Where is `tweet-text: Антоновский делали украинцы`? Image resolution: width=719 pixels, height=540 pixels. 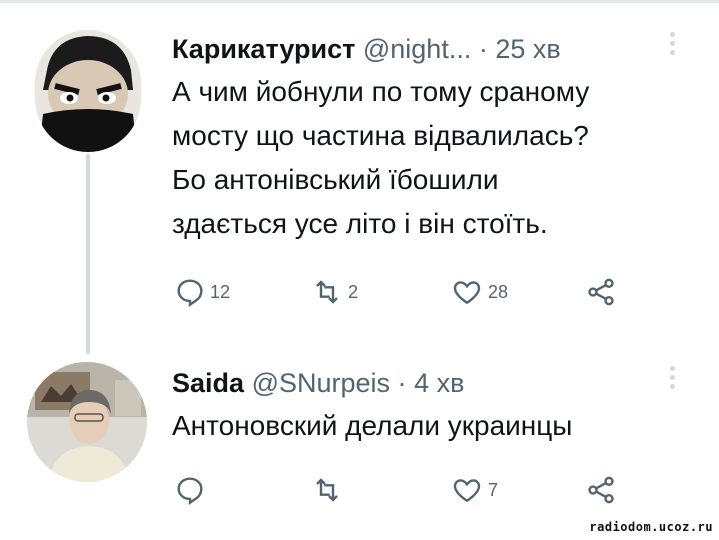
tweet-text: Антоновский делали украинцы is located at coordinates (372, 425).